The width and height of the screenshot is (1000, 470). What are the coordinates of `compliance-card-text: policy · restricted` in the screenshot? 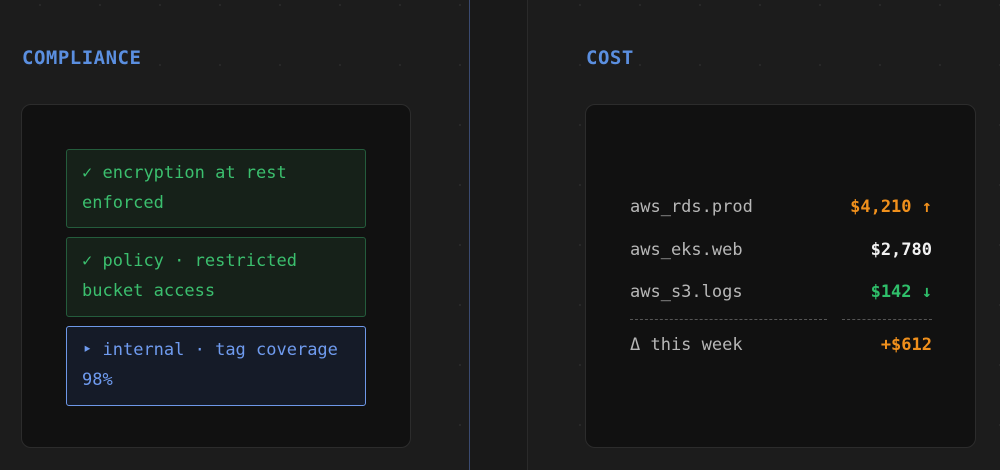 It's located at (199, 261).